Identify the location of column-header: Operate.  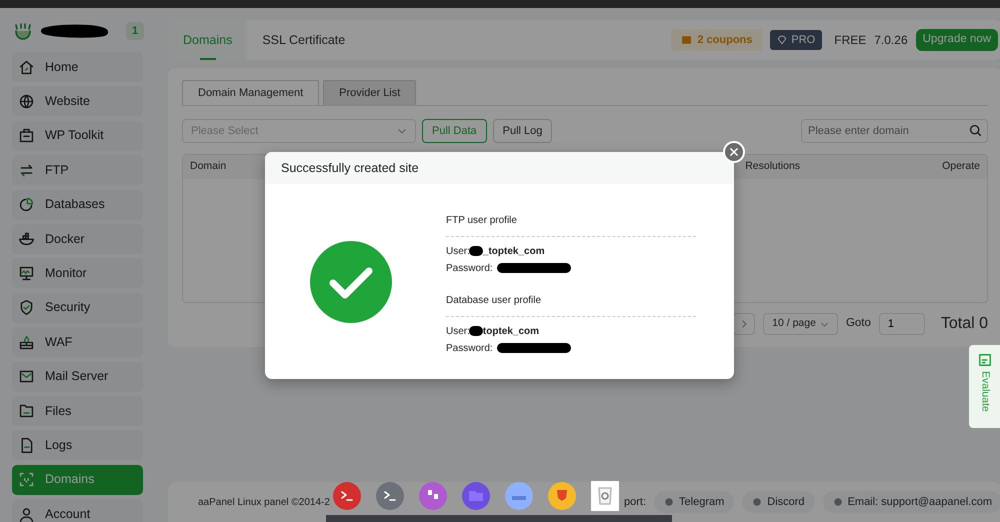
(961, 166).